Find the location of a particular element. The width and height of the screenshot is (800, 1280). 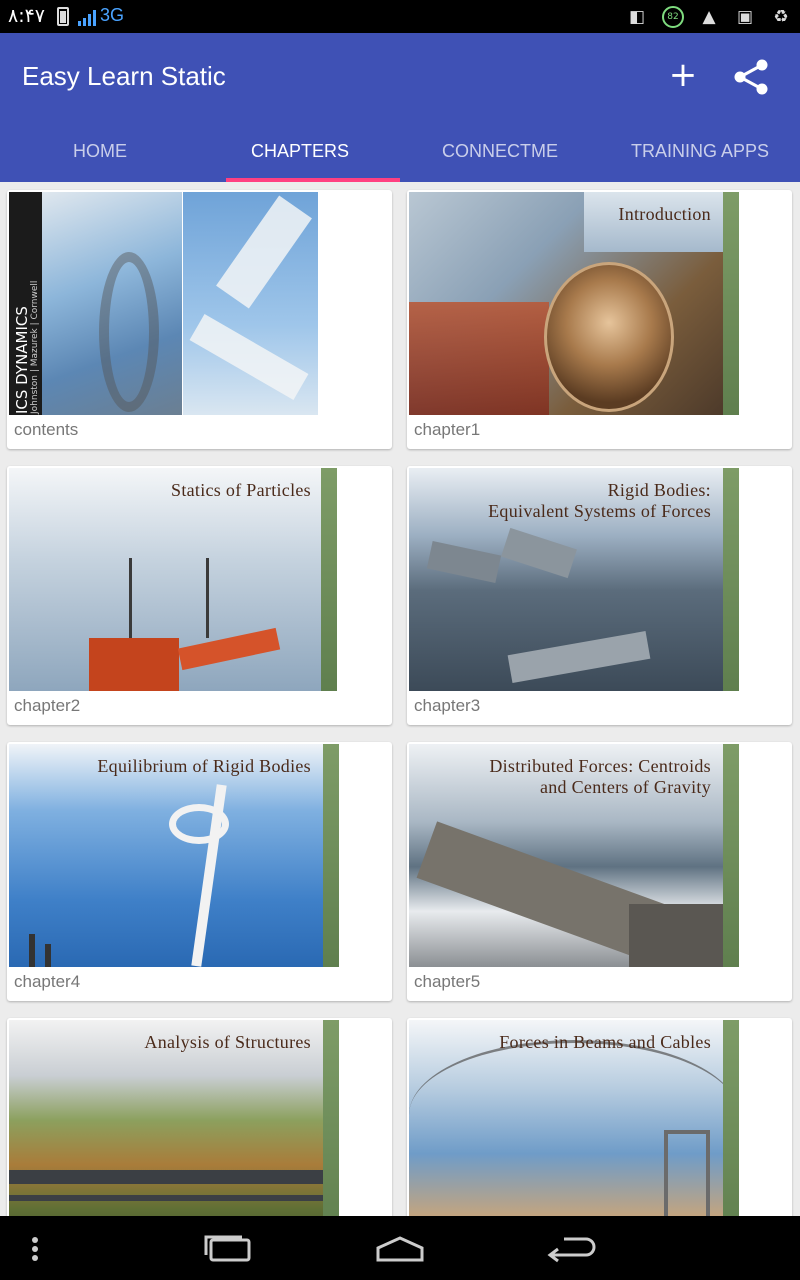

sync-icon: ♻ is located at coordinates (781, 17).